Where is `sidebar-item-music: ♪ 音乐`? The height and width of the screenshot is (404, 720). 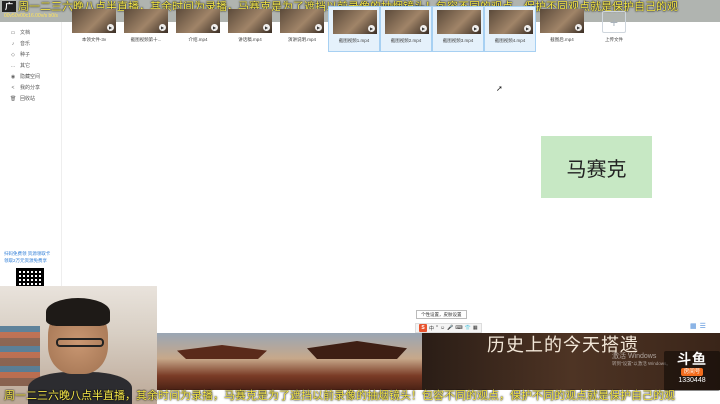 sidebar-item-music: ♪ 音乐 is located at coordinates (30, 43).